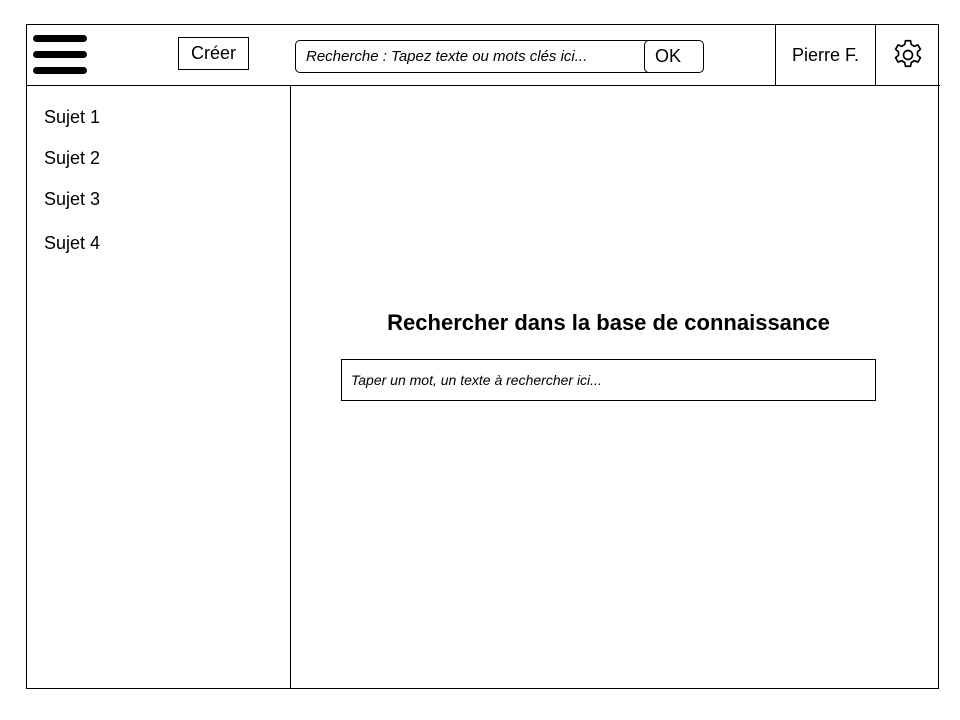  What do you see at coordinates (72, 199) in the screenshot?
I see `sidebar-item-sujet-3: Sujet 3` at bounding box center [72, 199].